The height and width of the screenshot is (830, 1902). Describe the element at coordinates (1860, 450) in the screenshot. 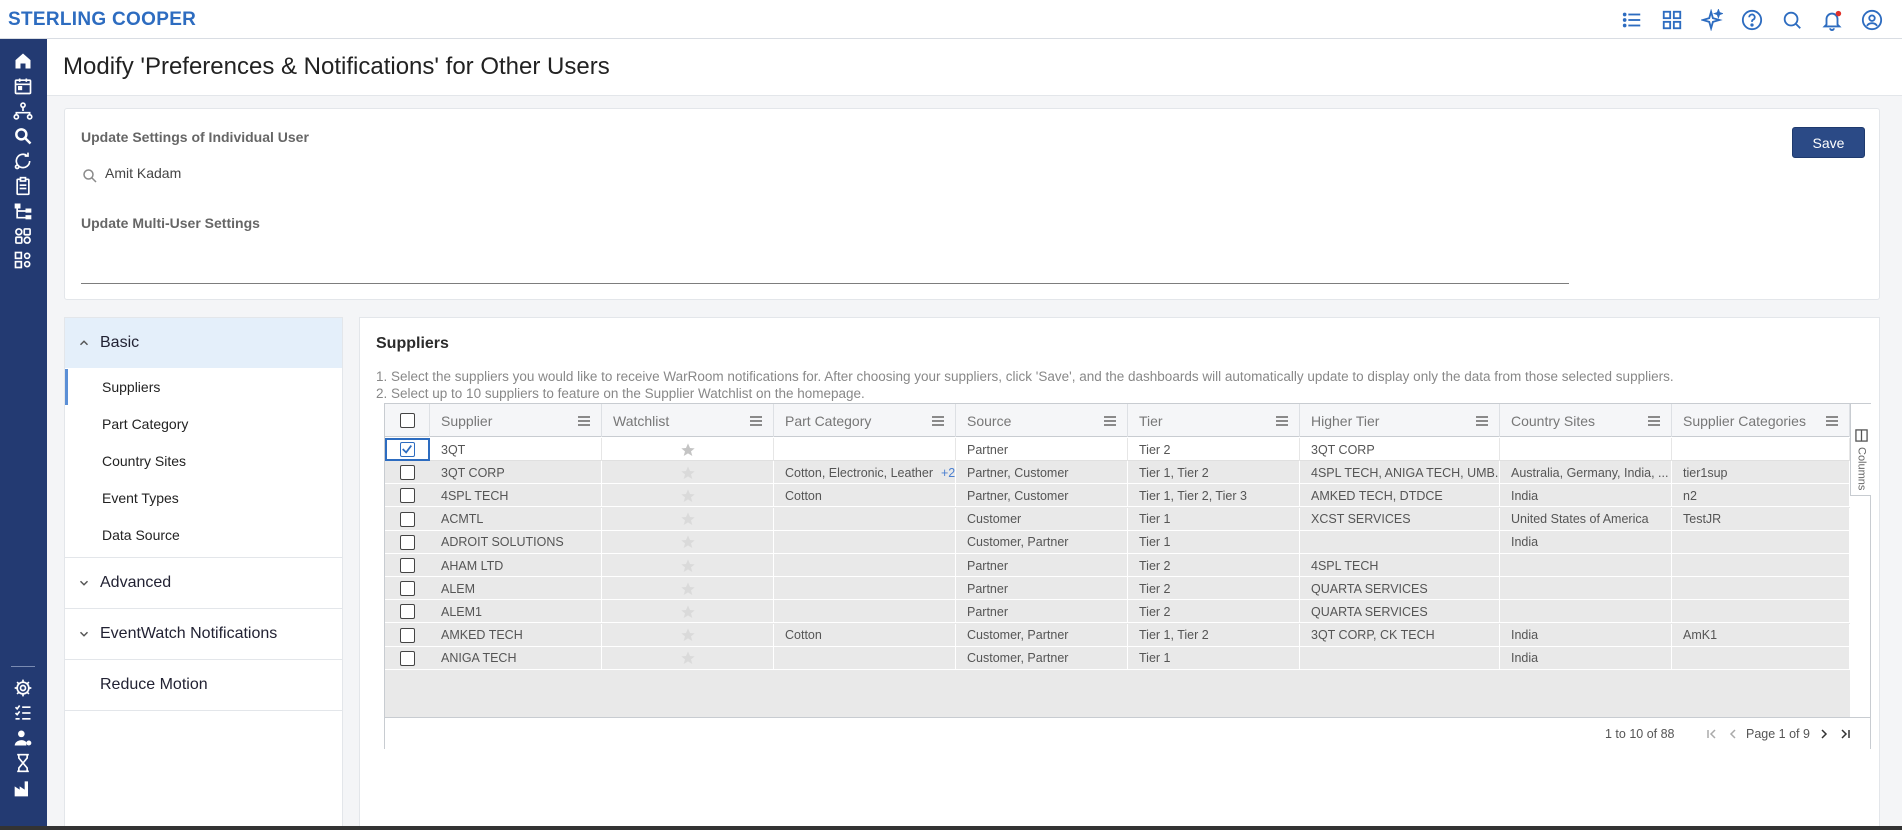

I see `columns-tool-tab: Columns` at that location.